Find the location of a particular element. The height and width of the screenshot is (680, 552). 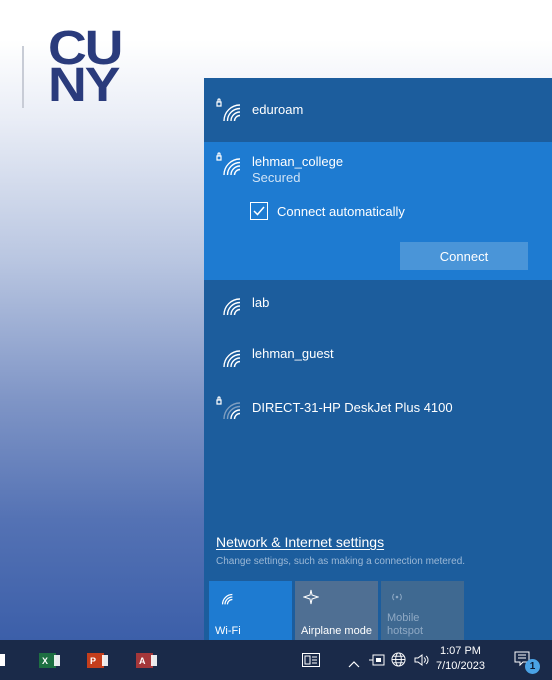

notification-count-badge: 1 is located at coordinates (532, 666).